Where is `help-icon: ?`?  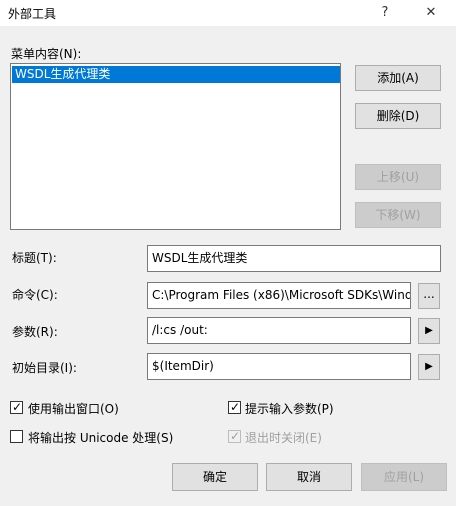 help-icon: ? is located at coordinates (385, 13).